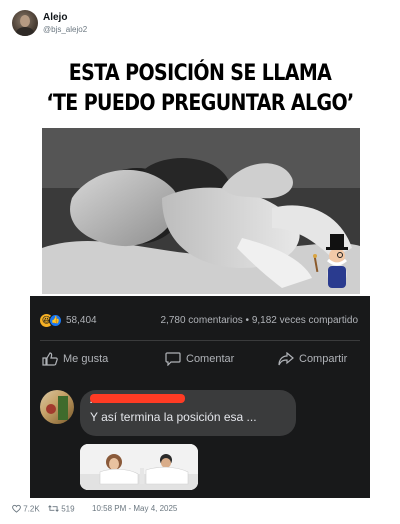 Image resolution: width=400 pixels, height=524 pixels. Describe the element at coordinates (200, 103) in the screenshot. I see `meme-caption-line-2: ‘TE PUEDO PREGUNTAR ALGO’` at that location.